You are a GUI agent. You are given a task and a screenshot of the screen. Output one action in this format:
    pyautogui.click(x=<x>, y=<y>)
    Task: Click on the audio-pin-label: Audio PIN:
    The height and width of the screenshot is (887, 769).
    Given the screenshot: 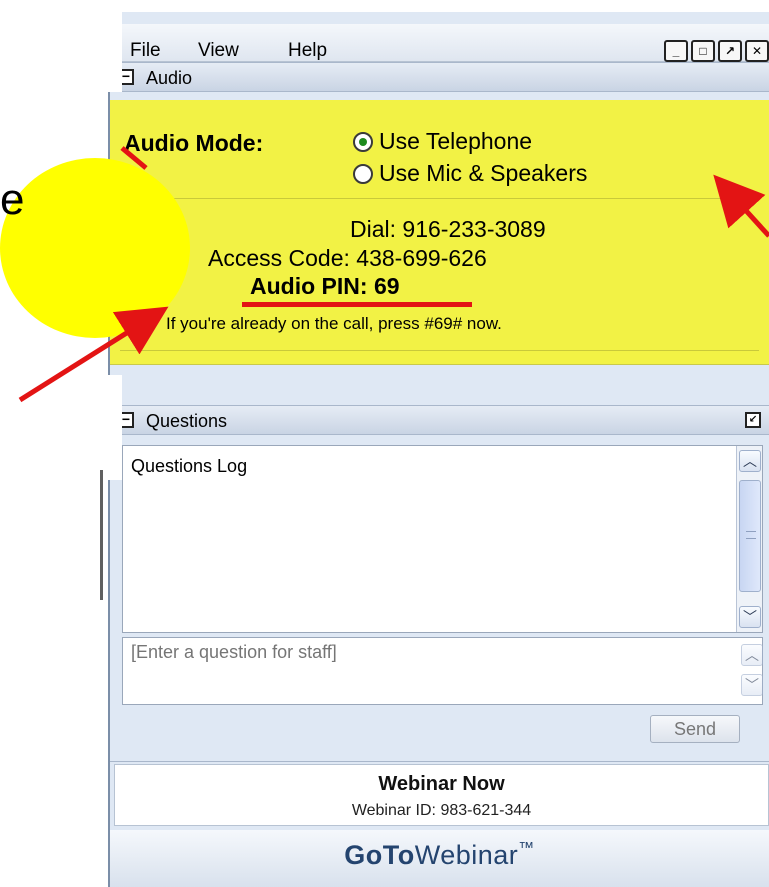 What is the action you would take?
    pyautogui.click(x=309, y=286)
    